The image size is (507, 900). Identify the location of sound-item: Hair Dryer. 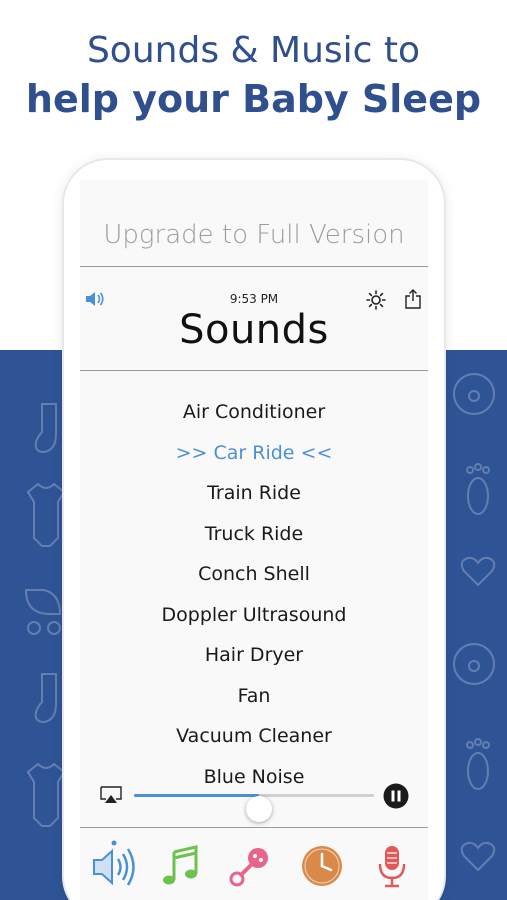
(254, 655).